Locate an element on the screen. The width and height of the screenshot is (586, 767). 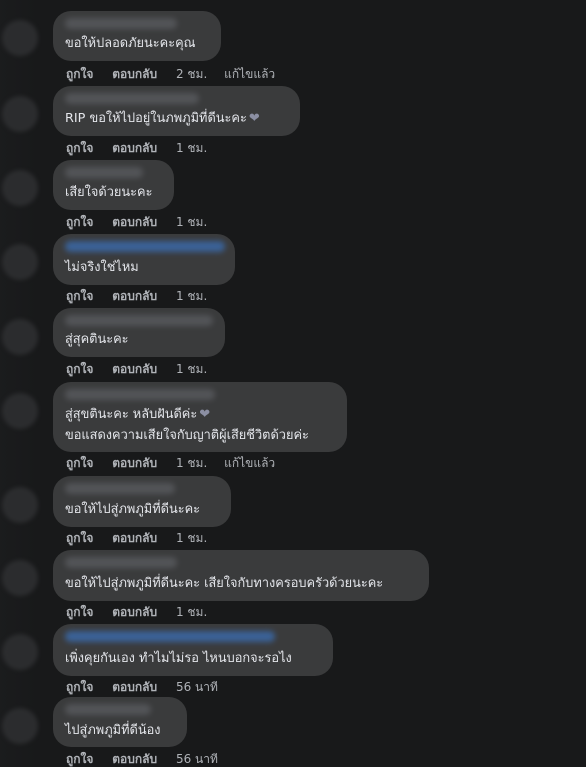
comment-actions: ถูกใจ ตอบกลับ 2 ชม. แก้ไขแล้ว is located at coordinates (178, 74).